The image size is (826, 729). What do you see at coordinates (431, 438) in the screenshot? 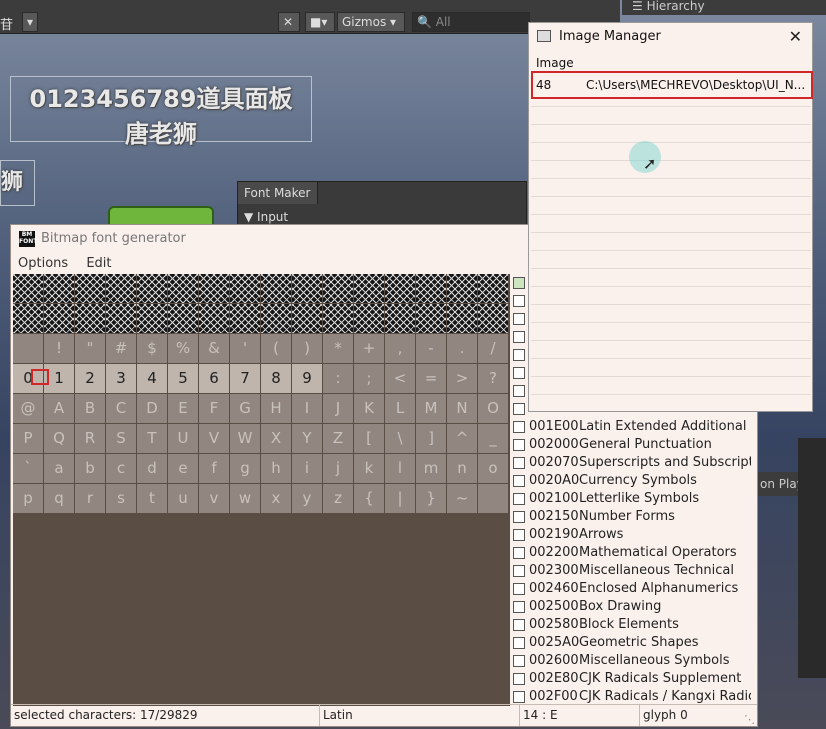
I see `grid-cell: ]` at bounding box center [431, 438].